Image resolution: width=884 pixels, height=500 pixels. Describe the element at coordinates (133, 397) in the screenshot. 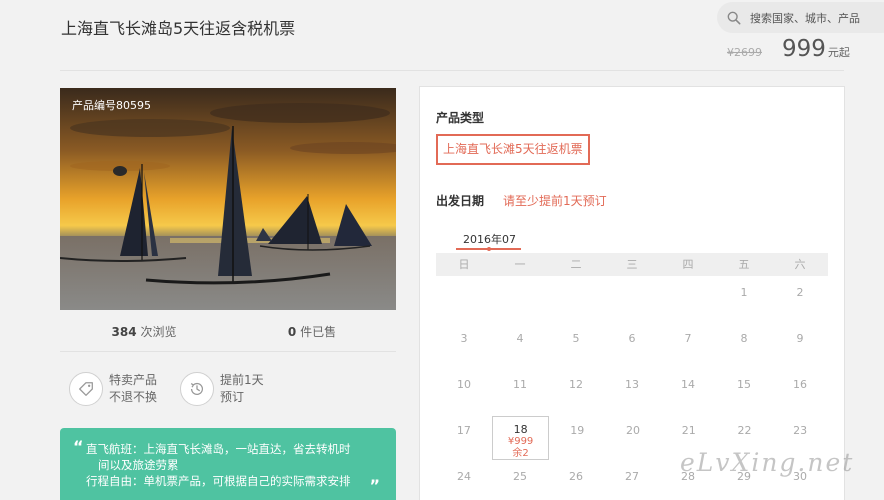

I see `feature-line2: 不退不换` at that location.